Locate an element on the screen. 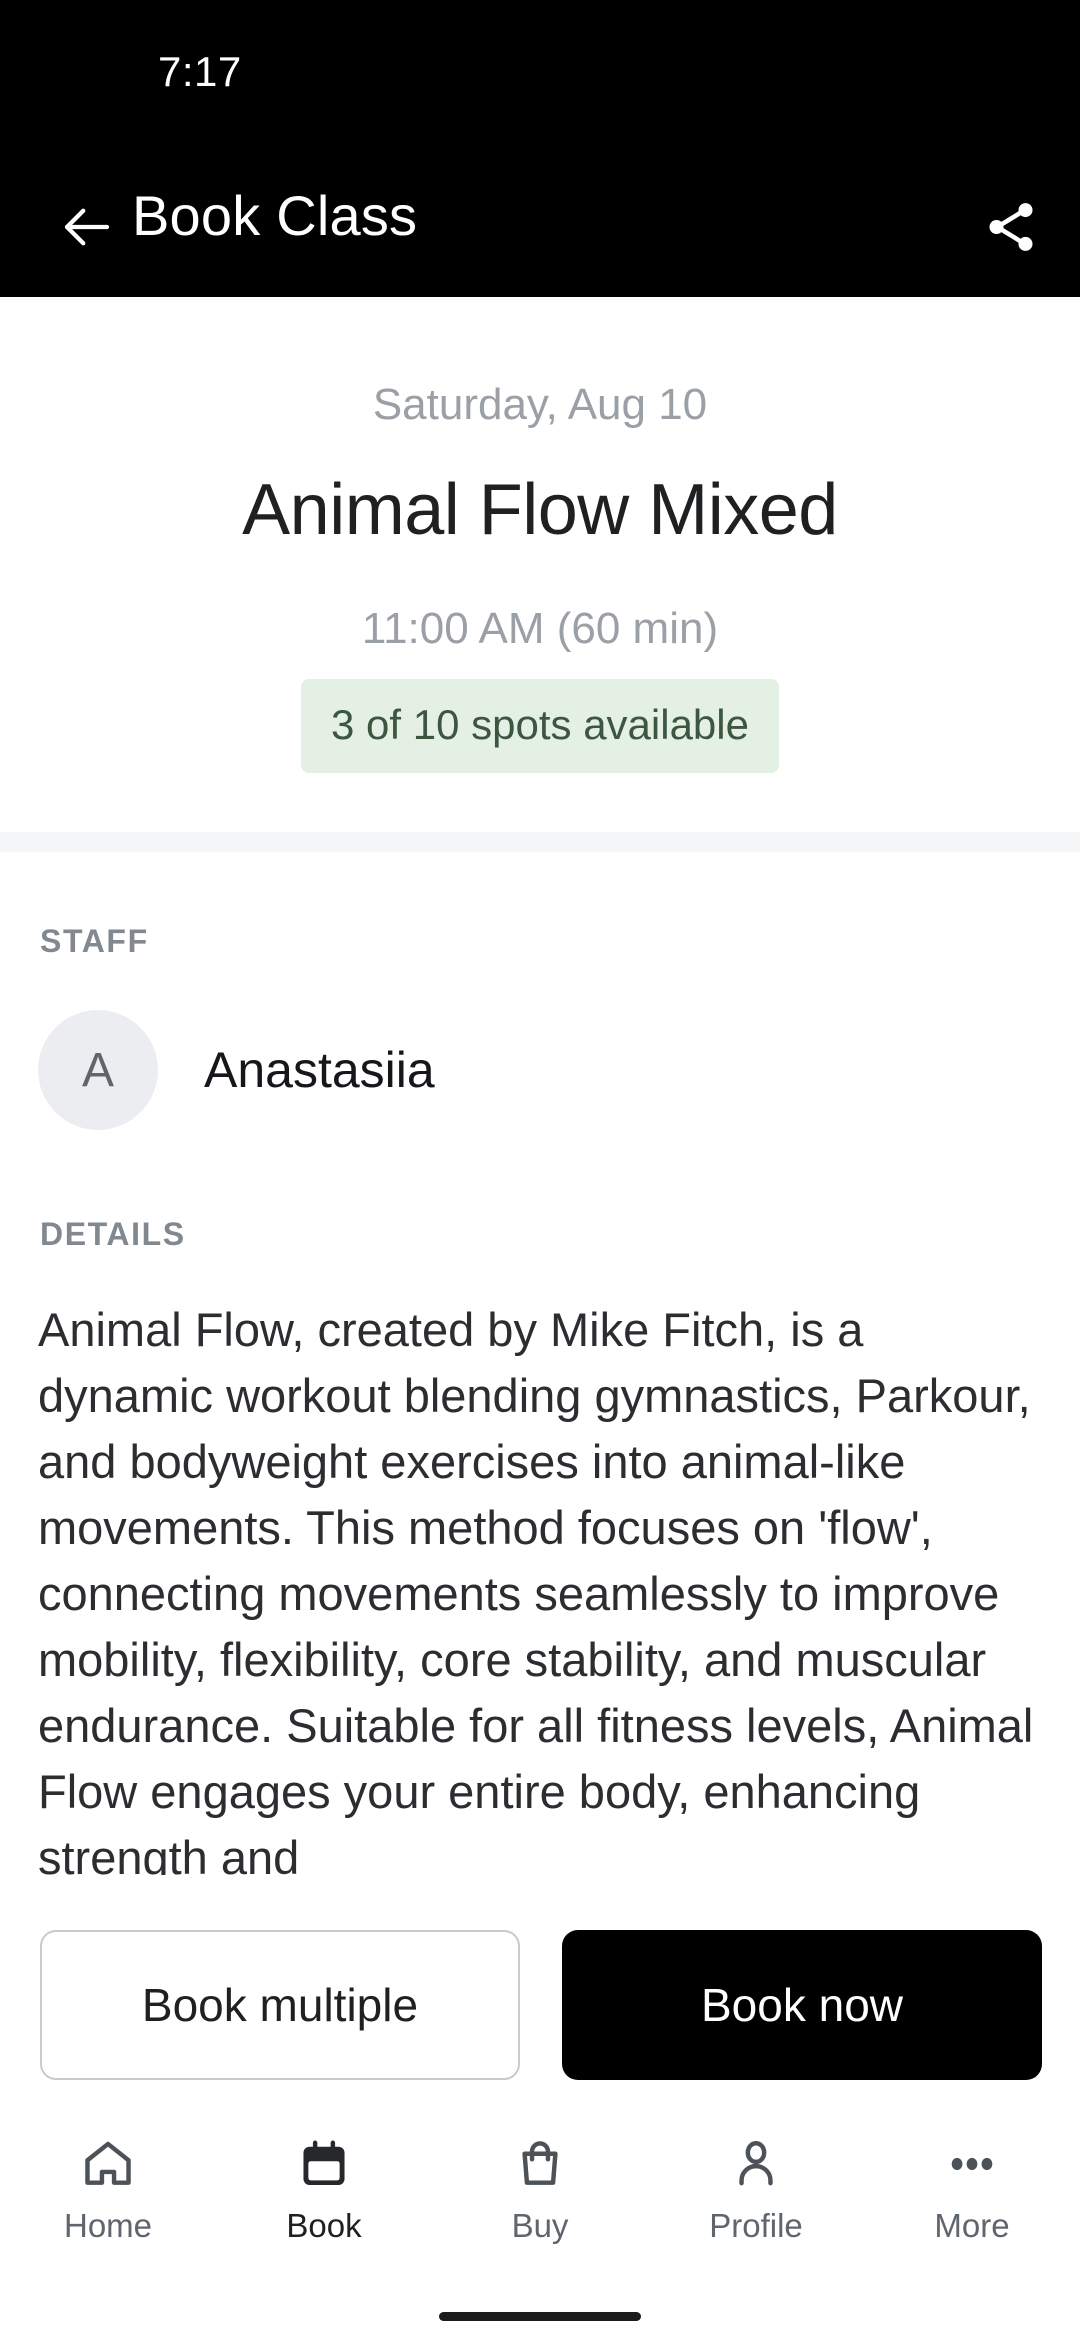 This screenshot has width=1080, height=2340. nav-label-buy: Buy is located at coordinates (540, 2225).